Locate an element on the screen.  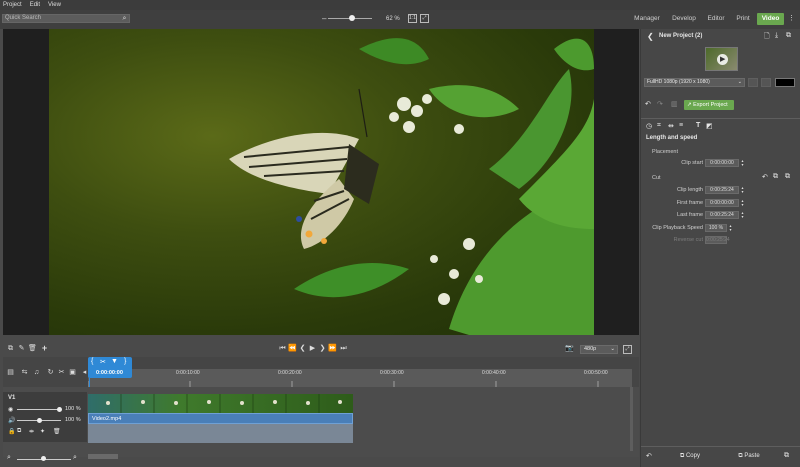
save-project-icon: ⤓ is located at coordinates (776, 36).